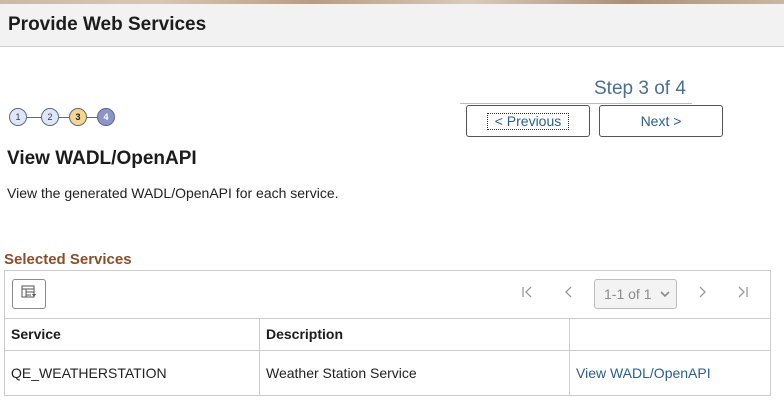 This screenshot has height=416, width=784. What do you see at coordinates (107, 24) in the screenshot?
I see `header-title: Provide Web Services` at bounding box center [107, 24].